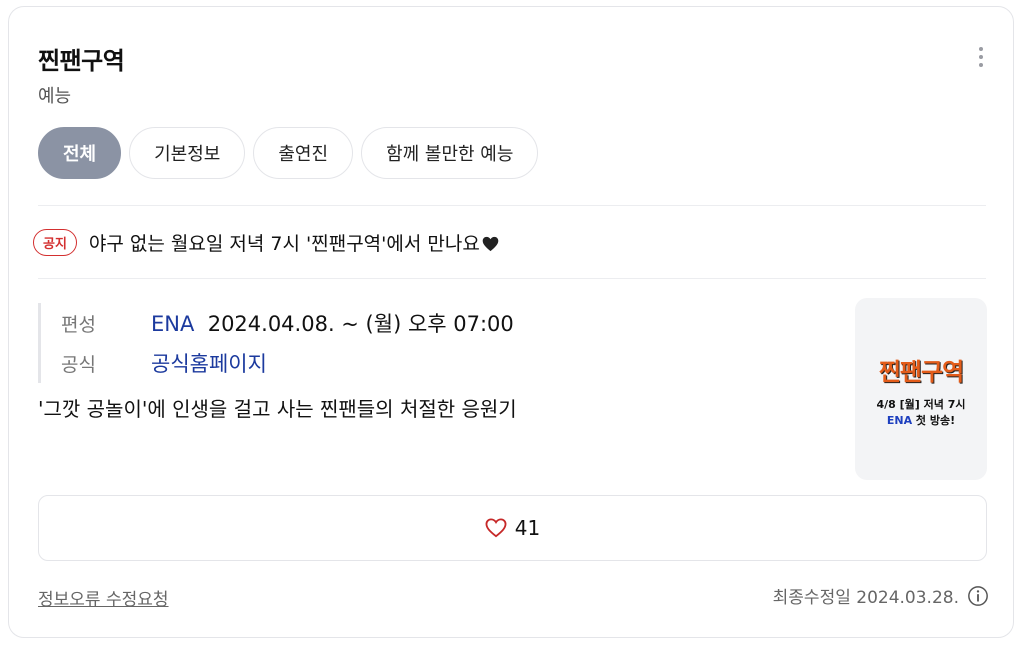 The height and width of the screenshot is (652, 1024). Describe the element at coordinates (294, 242) in the screenshot. I see `notice-text: 야구 없는 월요일 저녁 7시 '찐팬구역'에서 만나요` at that location.